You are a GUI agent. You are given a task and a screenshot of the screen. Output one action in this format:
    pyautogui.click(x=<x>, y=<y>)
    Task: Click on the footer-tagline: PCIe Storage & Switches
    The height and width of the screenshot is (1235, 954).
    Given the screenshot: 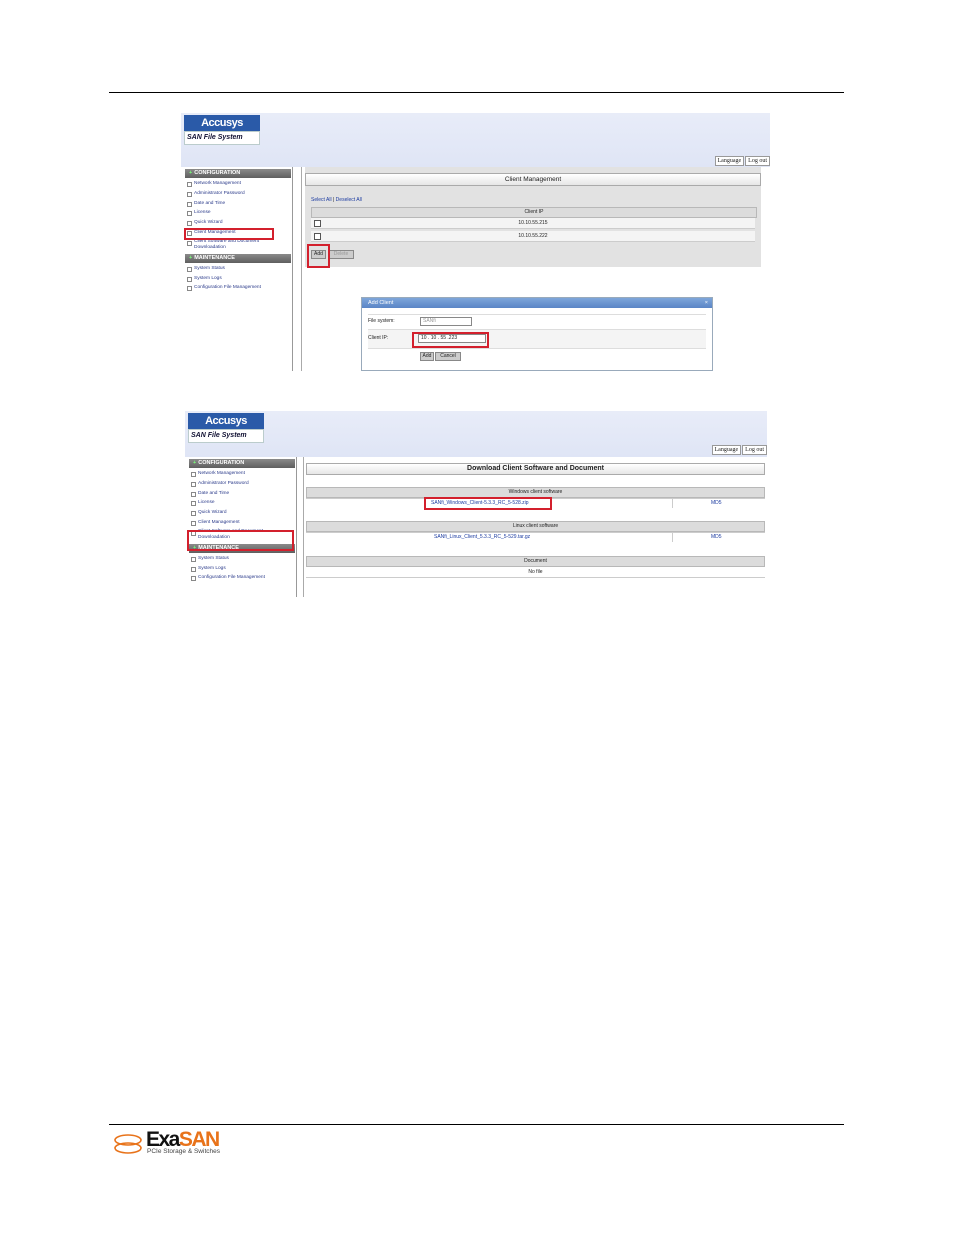 What is the action you would take?
    pyautogui.click(x=183, y=1151)
    